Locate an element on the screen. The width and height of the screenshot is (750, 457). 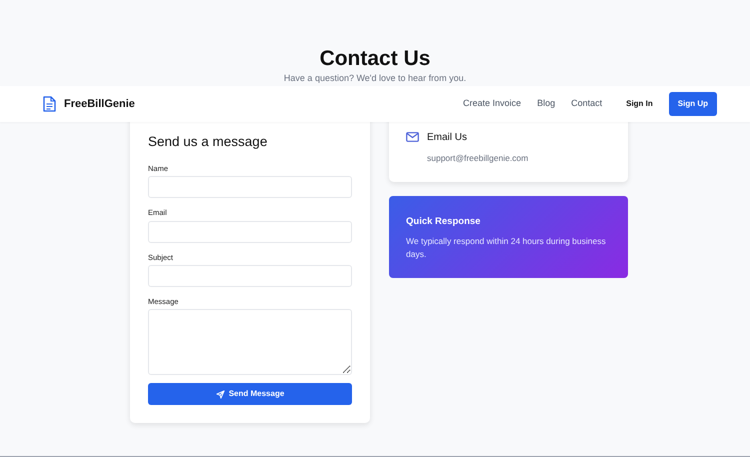
nav-link: Blog is located at coordinates (546, 104).